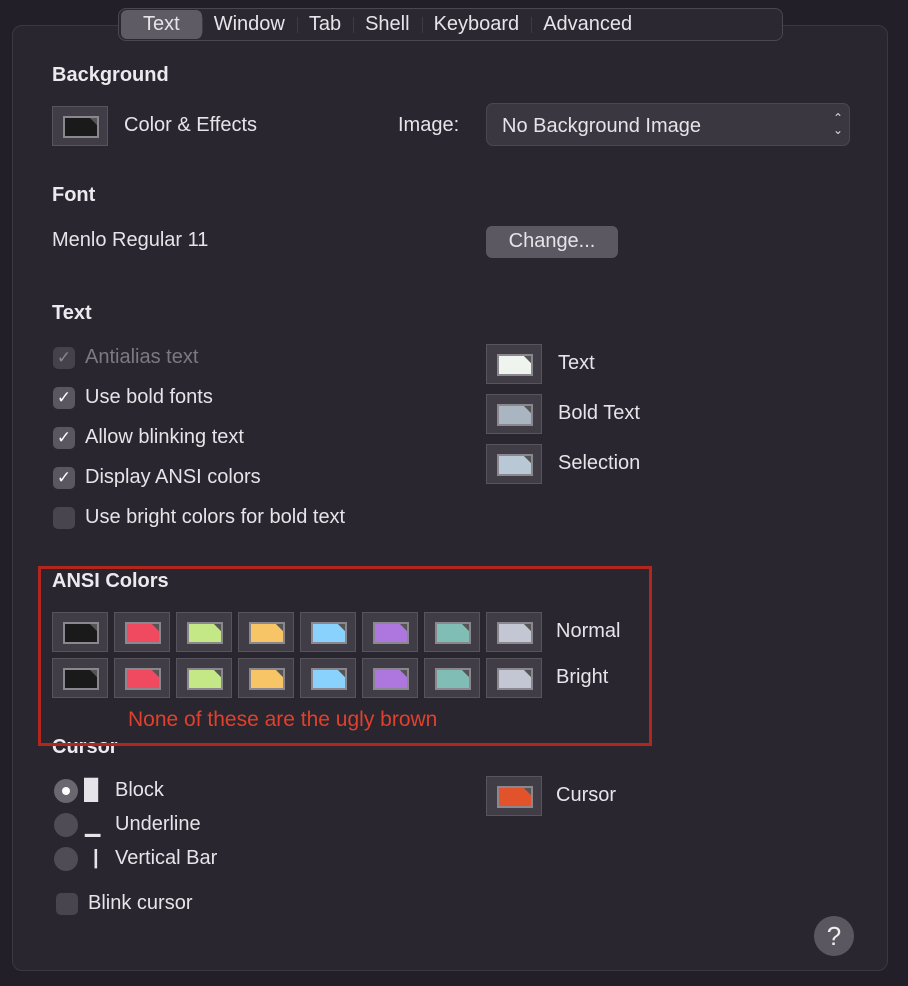  Describe the element at coordinates (587, 24) in the screenshot. I see `tab-advanced: Advanced` at that location.